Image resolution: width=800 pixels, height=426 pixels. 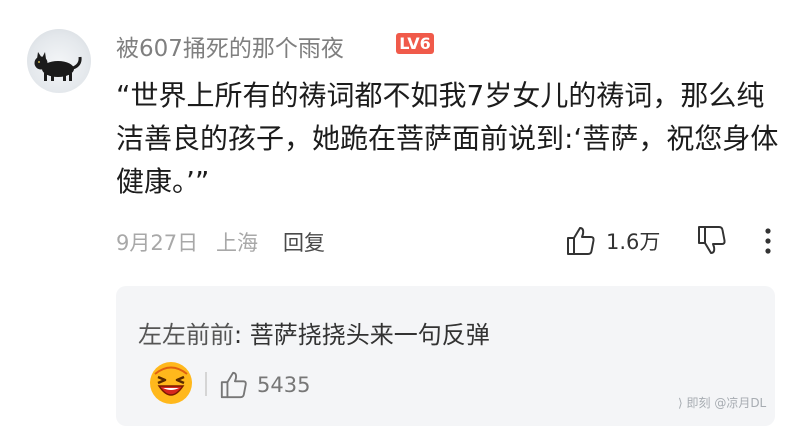 I want to click on reply-avatar, so click(x=171, y=382).